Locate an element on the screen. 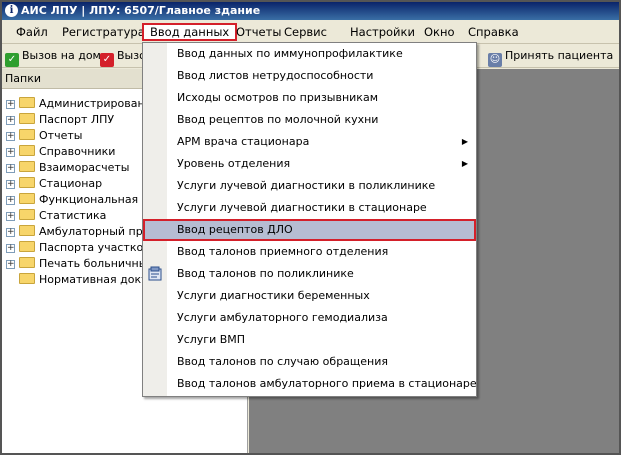 This screenshot has width=621, height=455. tree-item-label: Функциональная ди is located at coordinates (98, 199).